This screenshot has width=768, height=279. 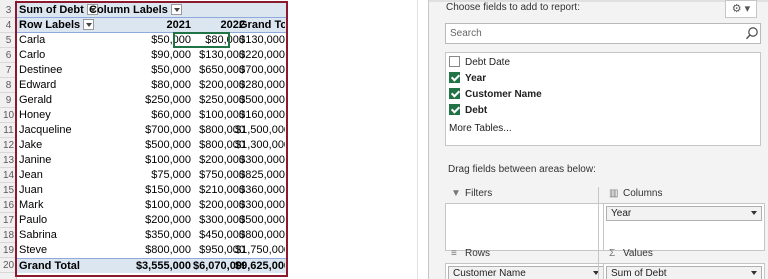 What do you see at coordinates (155, 190) in the screenshot?
I see `value-2021-cell: $150,000` at bounding box center [155, 190].